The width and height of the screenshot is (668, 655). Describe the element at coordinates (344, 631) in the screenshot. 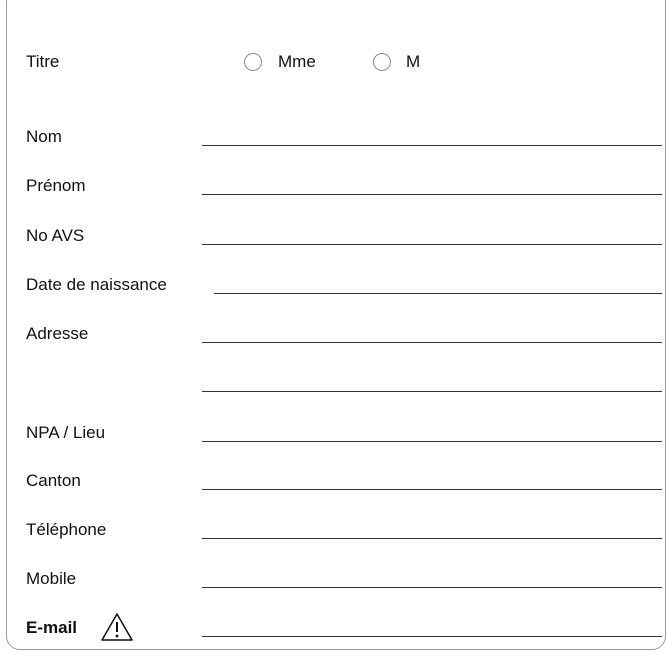

I see `field-row-email: E-mail` at that location.